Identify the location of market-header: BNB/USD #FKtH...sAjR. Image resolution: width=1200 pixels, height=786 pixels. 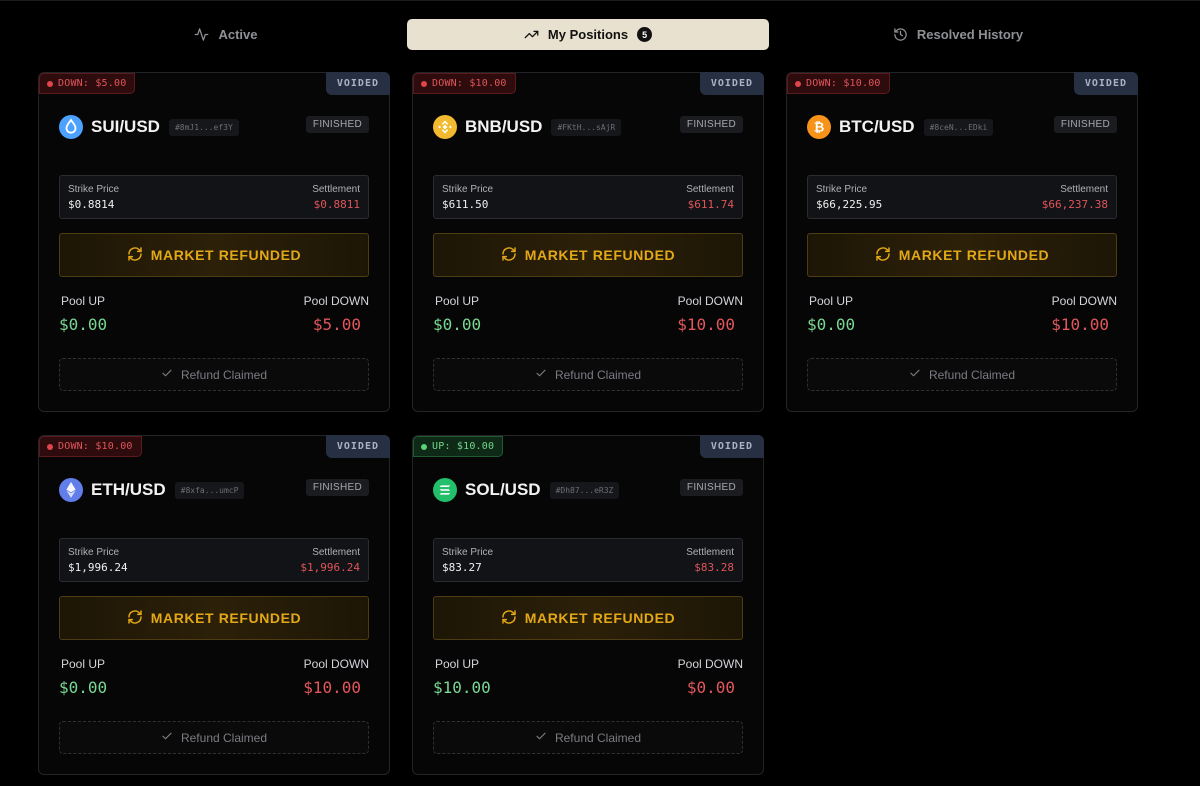
(527, 127).